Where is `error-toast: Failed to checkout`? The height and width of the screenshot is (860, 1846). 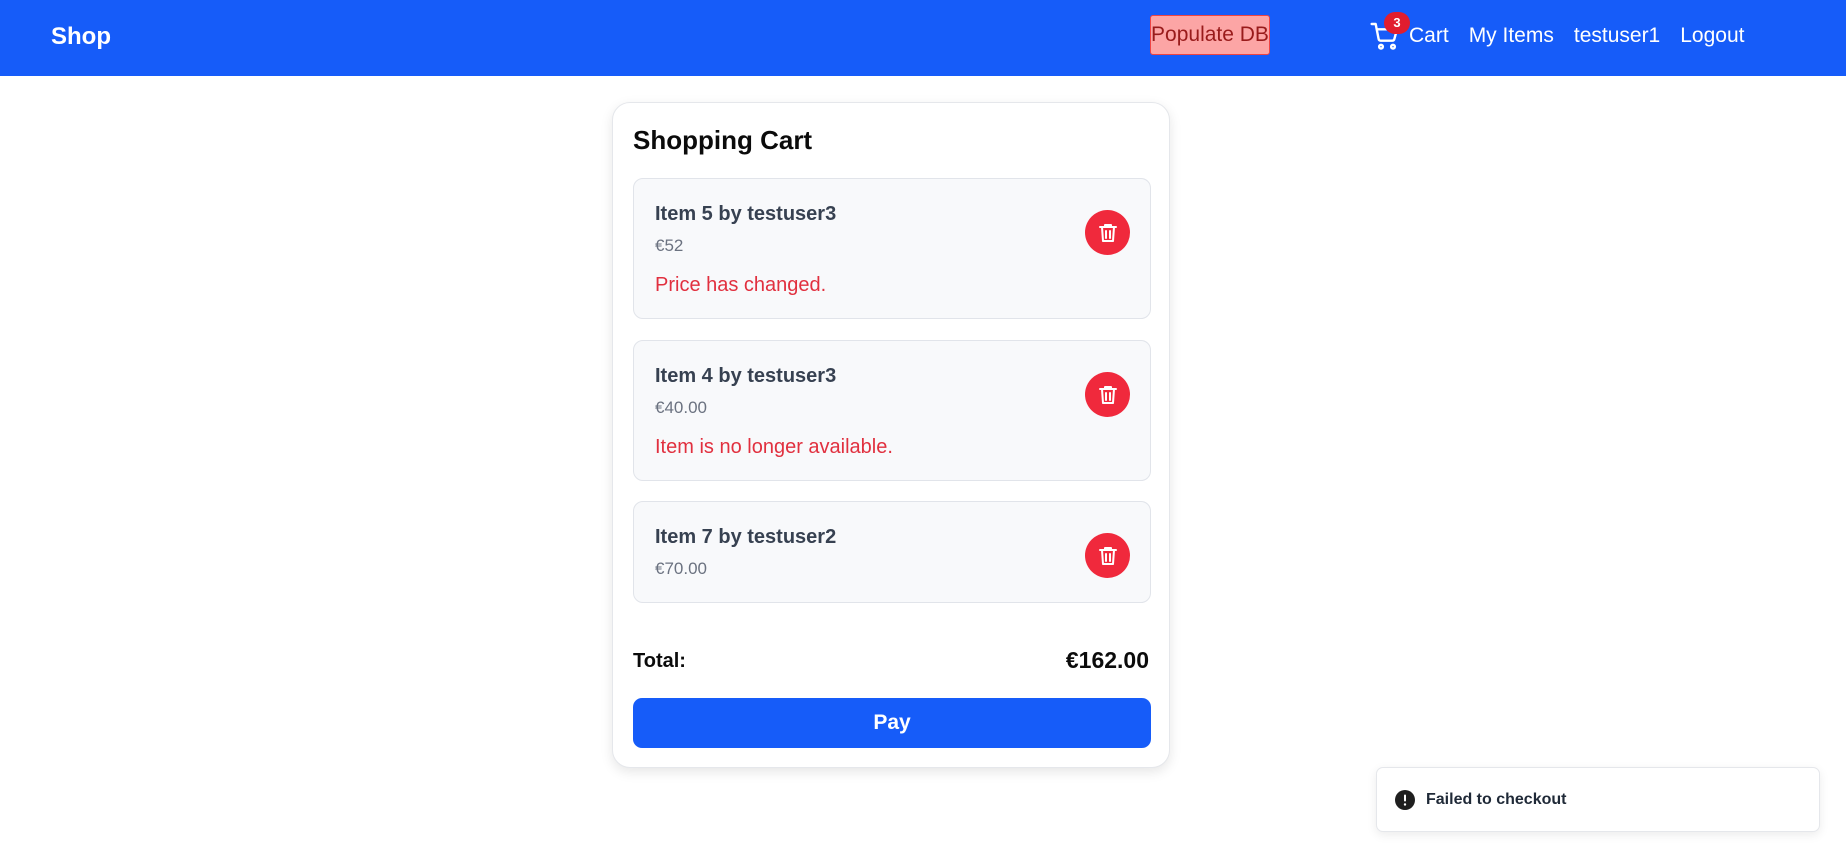
error-toast: Failed to checkout is located at coordinates (1598, 799).